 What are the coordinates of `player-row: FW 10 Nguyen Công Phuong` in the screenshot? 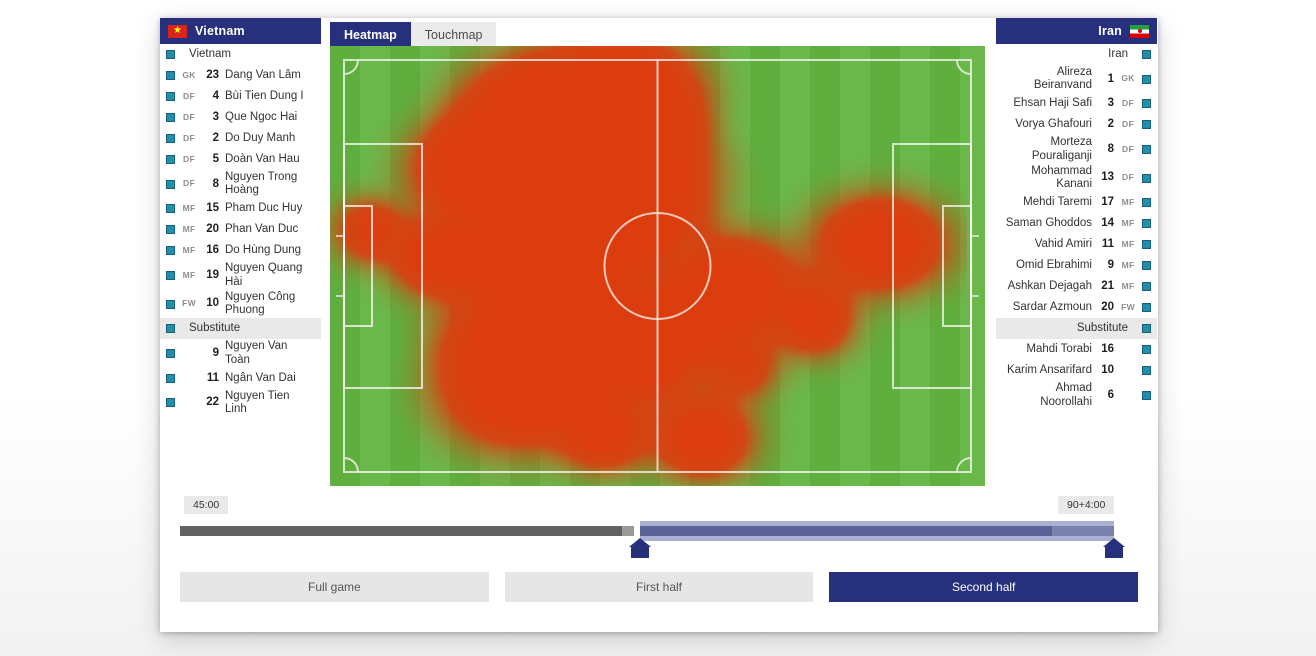 It's located at (240, 304).